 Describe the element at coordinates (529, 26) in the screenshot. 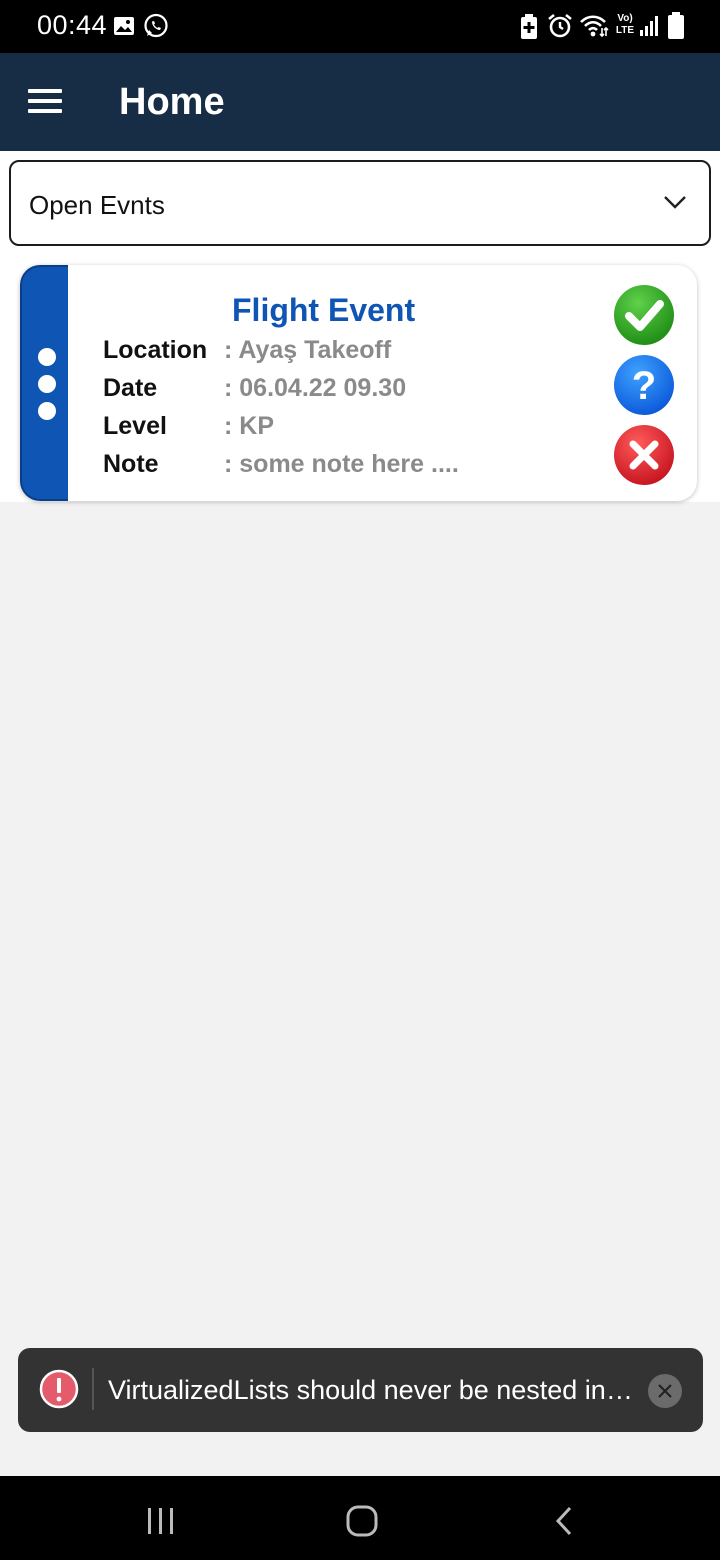

I see `battery-saver-icon` at that location.